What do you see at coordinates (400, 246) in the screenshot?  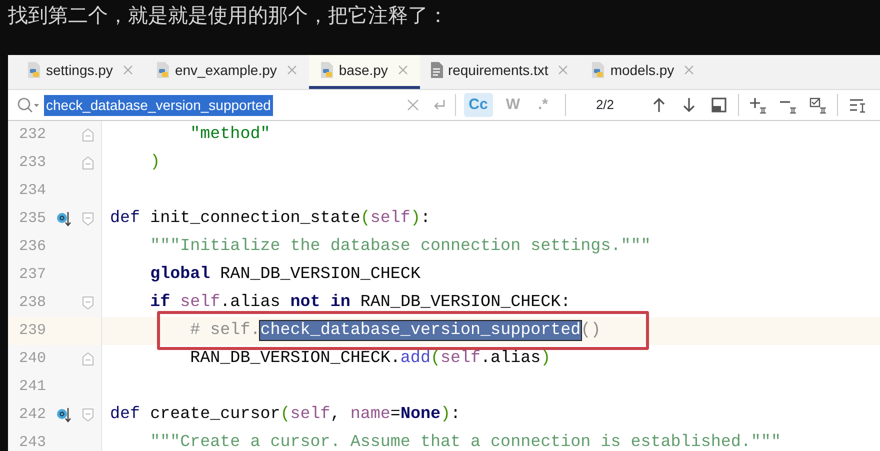 I see `code-token: """Initialize the database connection settings."""` at bounding box center [400, 246].